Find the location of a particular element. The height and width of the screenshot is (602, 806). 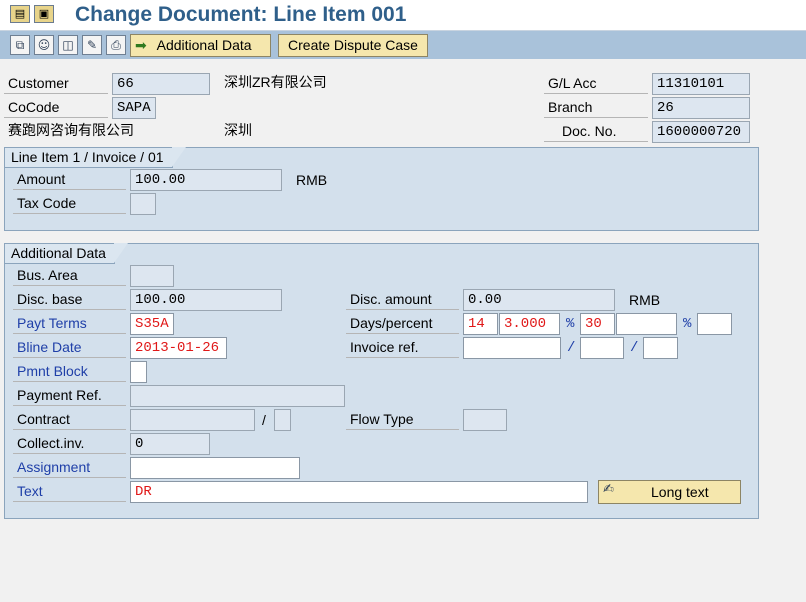

exit-icon: ▣ is located at coordinates (44, 14).